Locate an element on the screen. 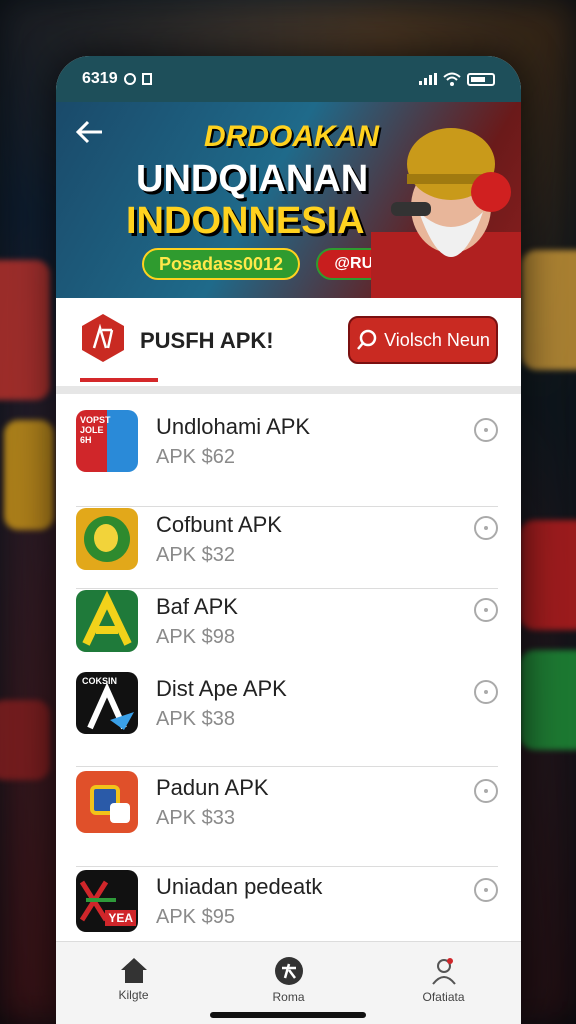 The height and width of the screenshot is (1024, 576). app-icon-dist-ape: COKSIN is located at coordinates (107, 703).